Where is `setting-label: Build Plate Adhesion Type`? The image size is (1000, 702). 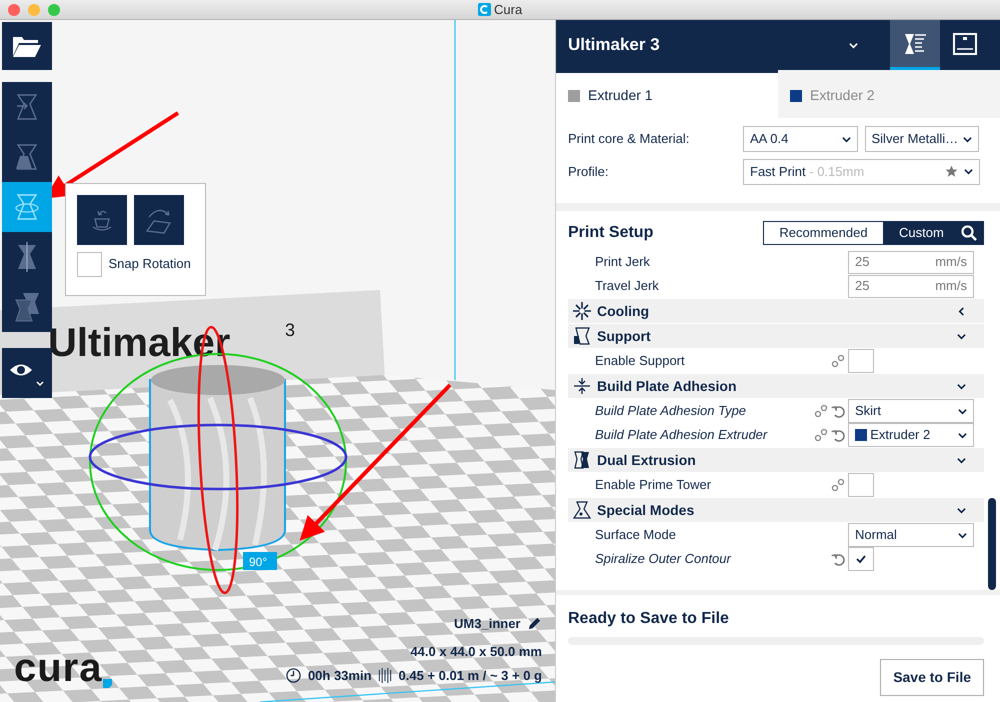
setting-label: Build Plate Adhesion Type is located at coordinates (671, 411).